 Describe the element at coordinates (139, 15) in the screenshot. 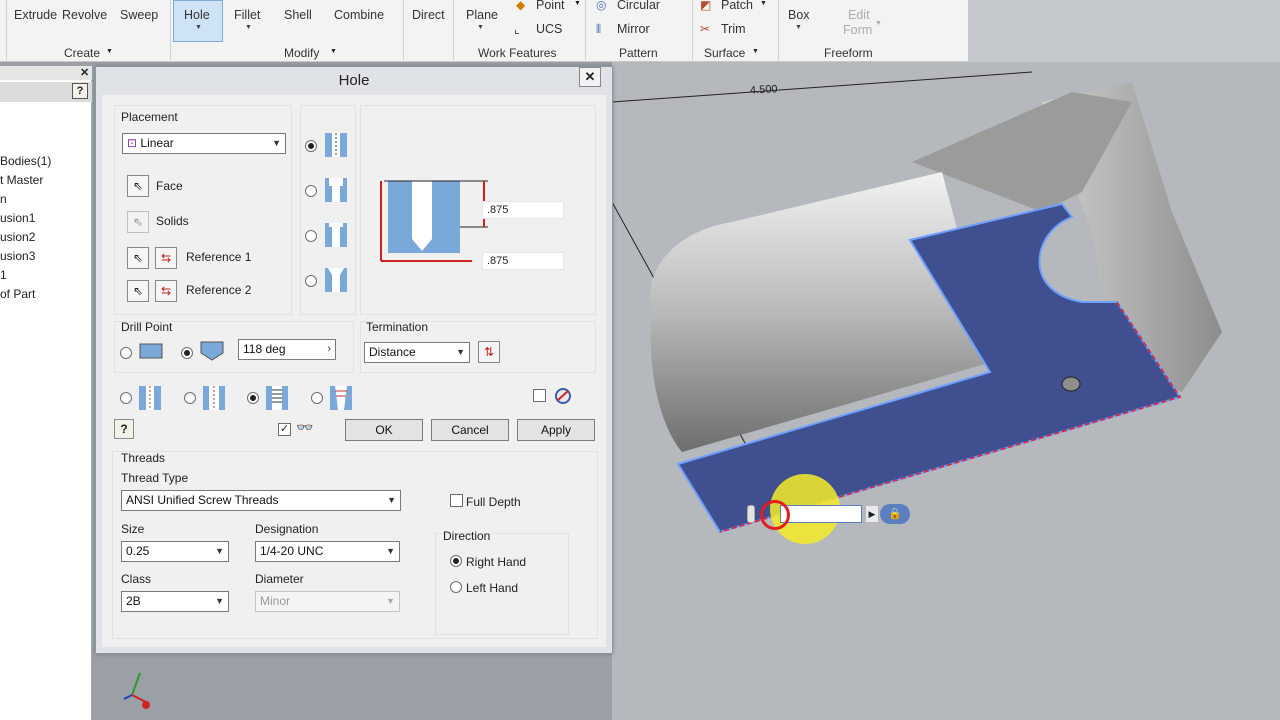

I see `sweep-button: Sweep` at that location.